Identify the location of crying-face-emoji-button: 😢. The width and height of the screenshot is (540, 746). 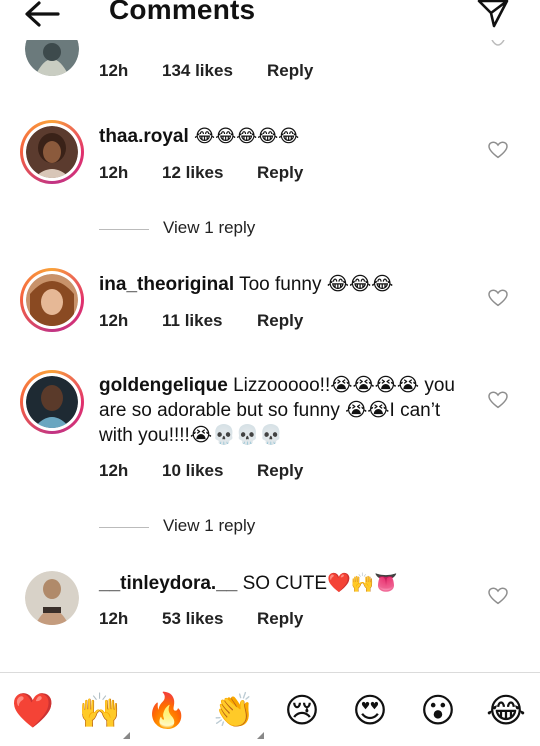
(302, 711).